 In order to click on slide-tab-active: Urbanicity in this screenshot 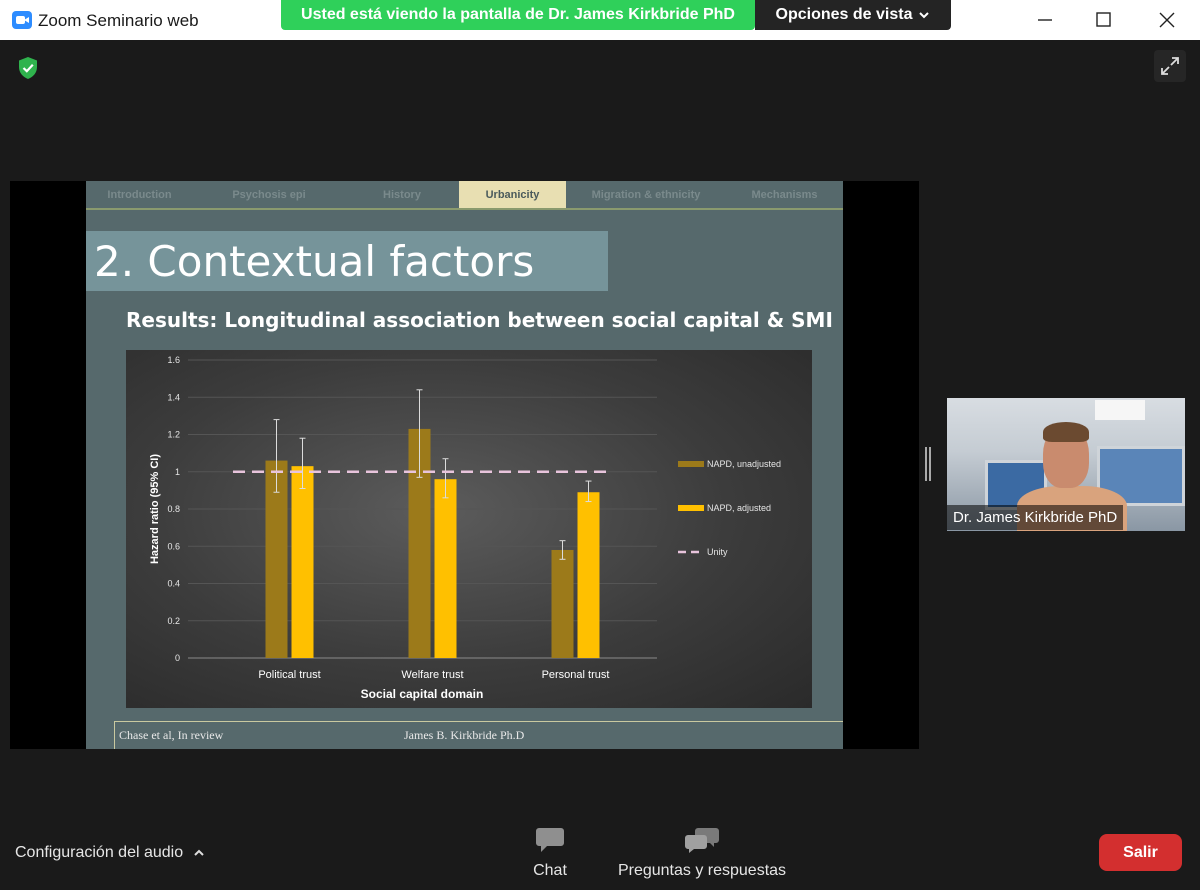, I will do `click(512, 194)`.